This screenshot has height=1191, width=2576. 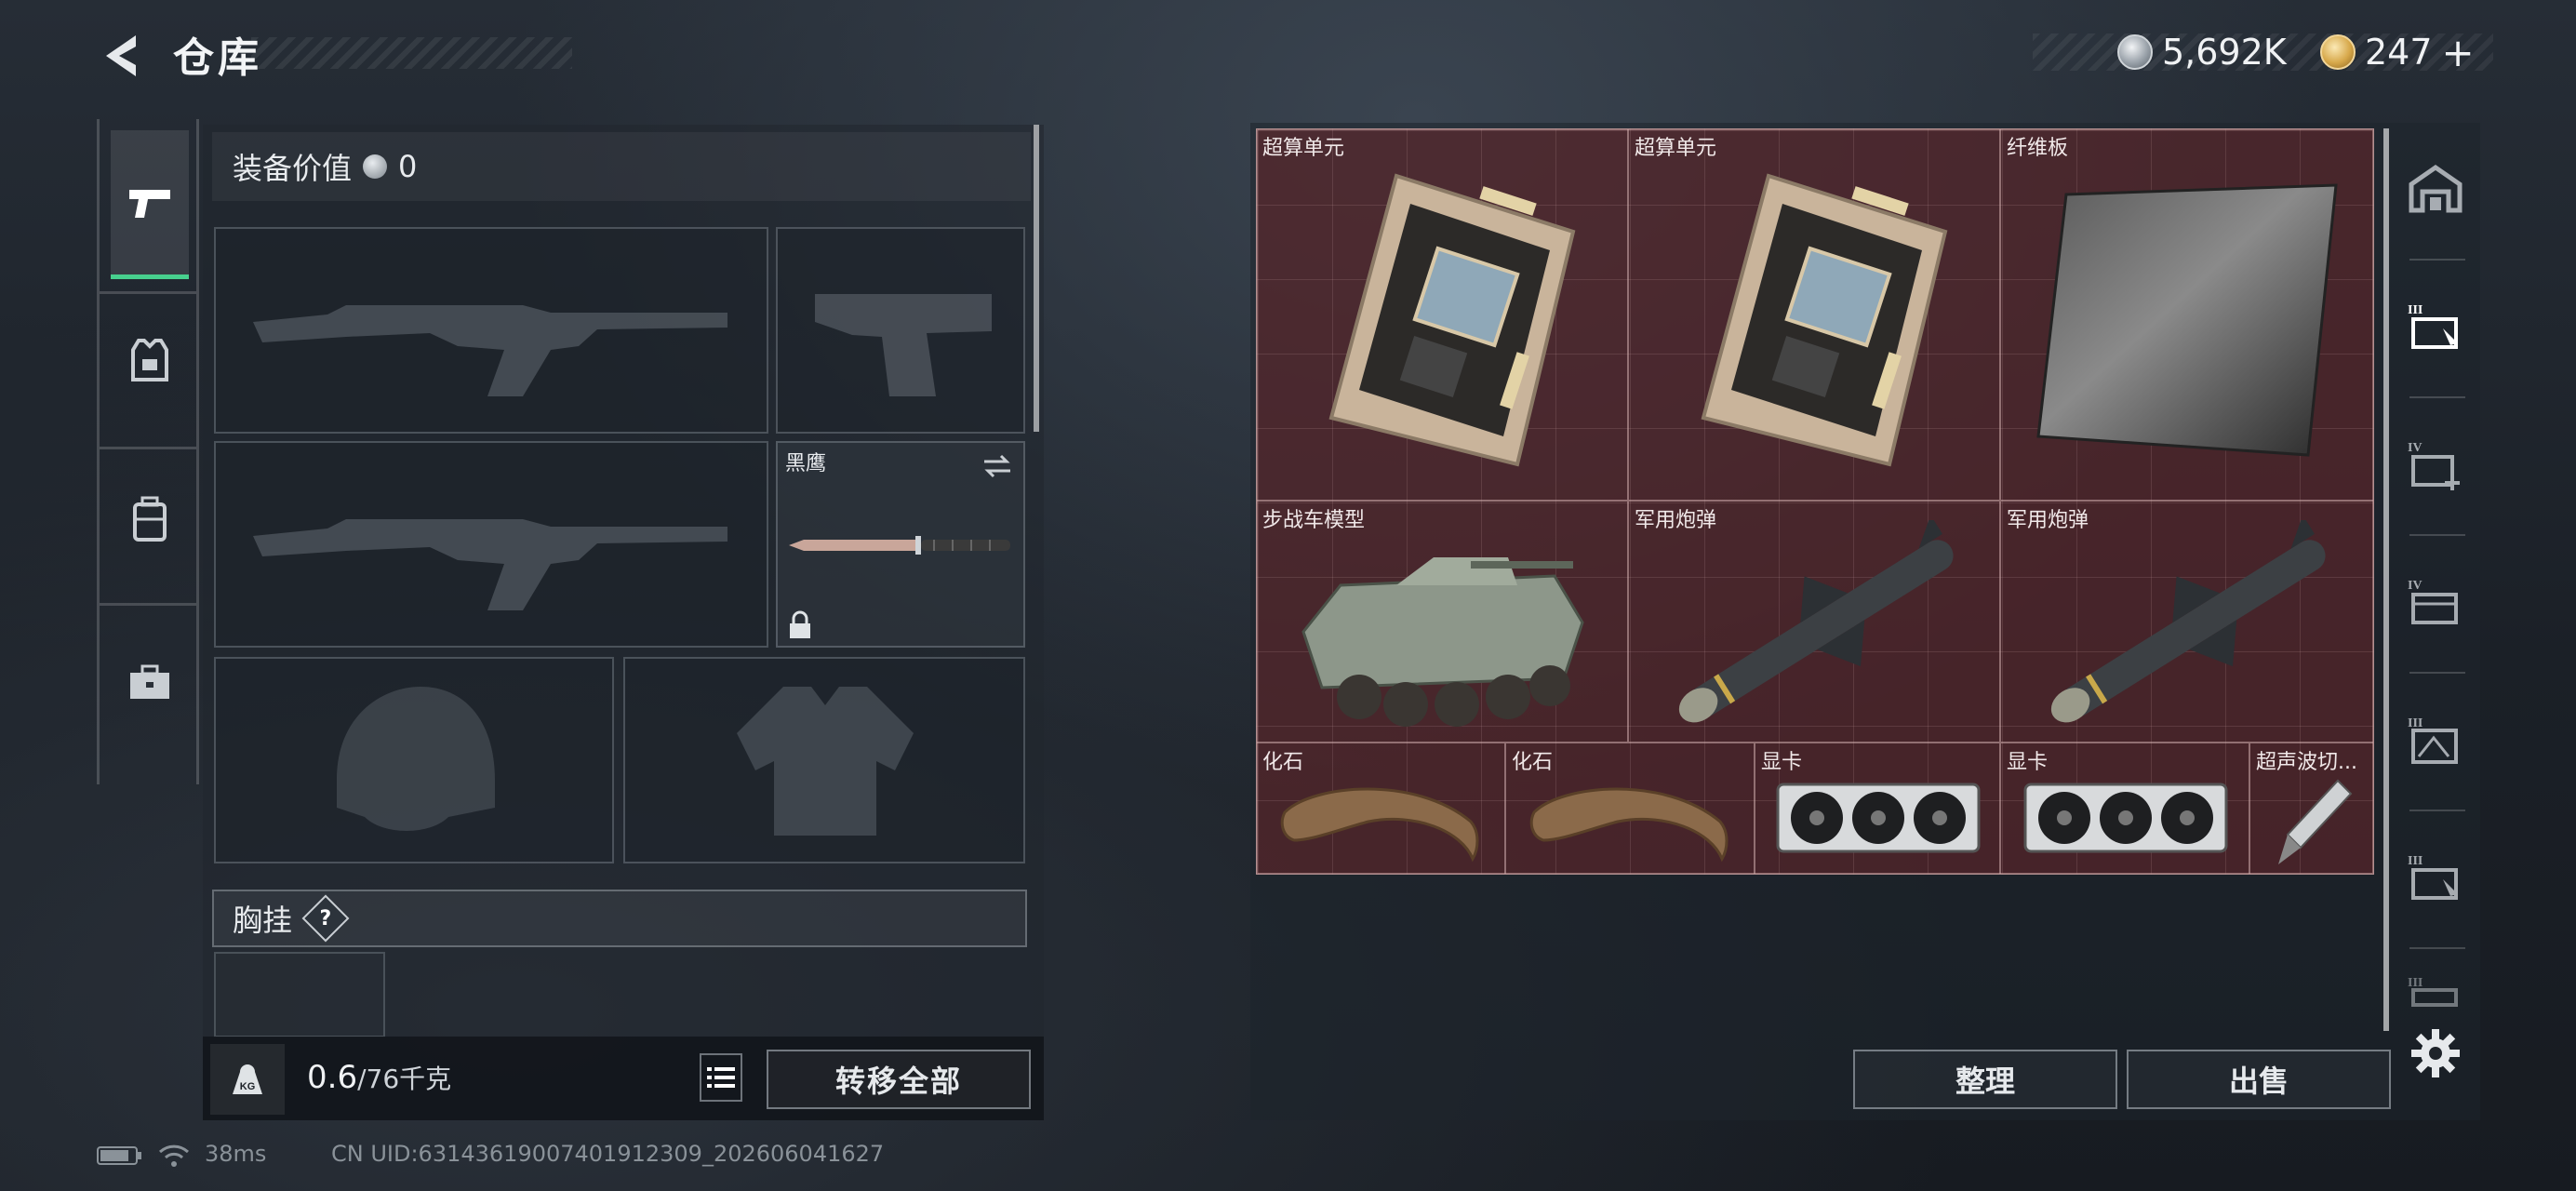 I want to click on weight-max: /76千克, so click(x=404, y=1079).